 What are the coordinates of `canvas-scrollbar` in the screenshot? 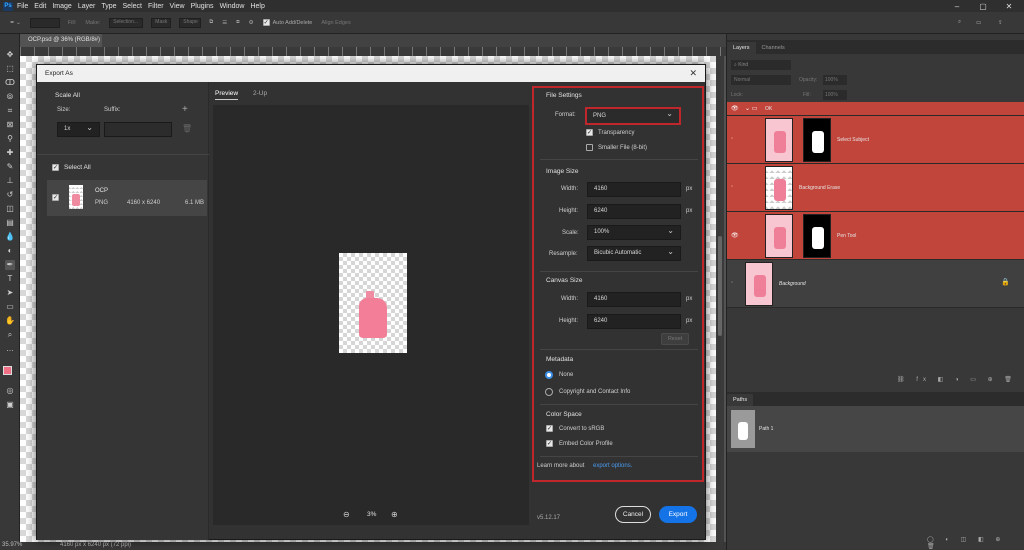 It's located at (720, 299).